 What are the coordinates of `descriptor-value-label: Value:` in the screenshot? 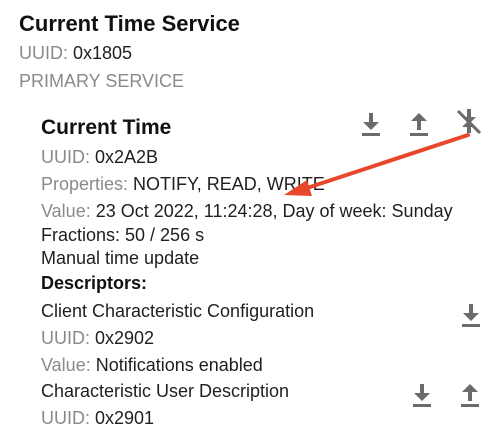 It's located at (68, 365).